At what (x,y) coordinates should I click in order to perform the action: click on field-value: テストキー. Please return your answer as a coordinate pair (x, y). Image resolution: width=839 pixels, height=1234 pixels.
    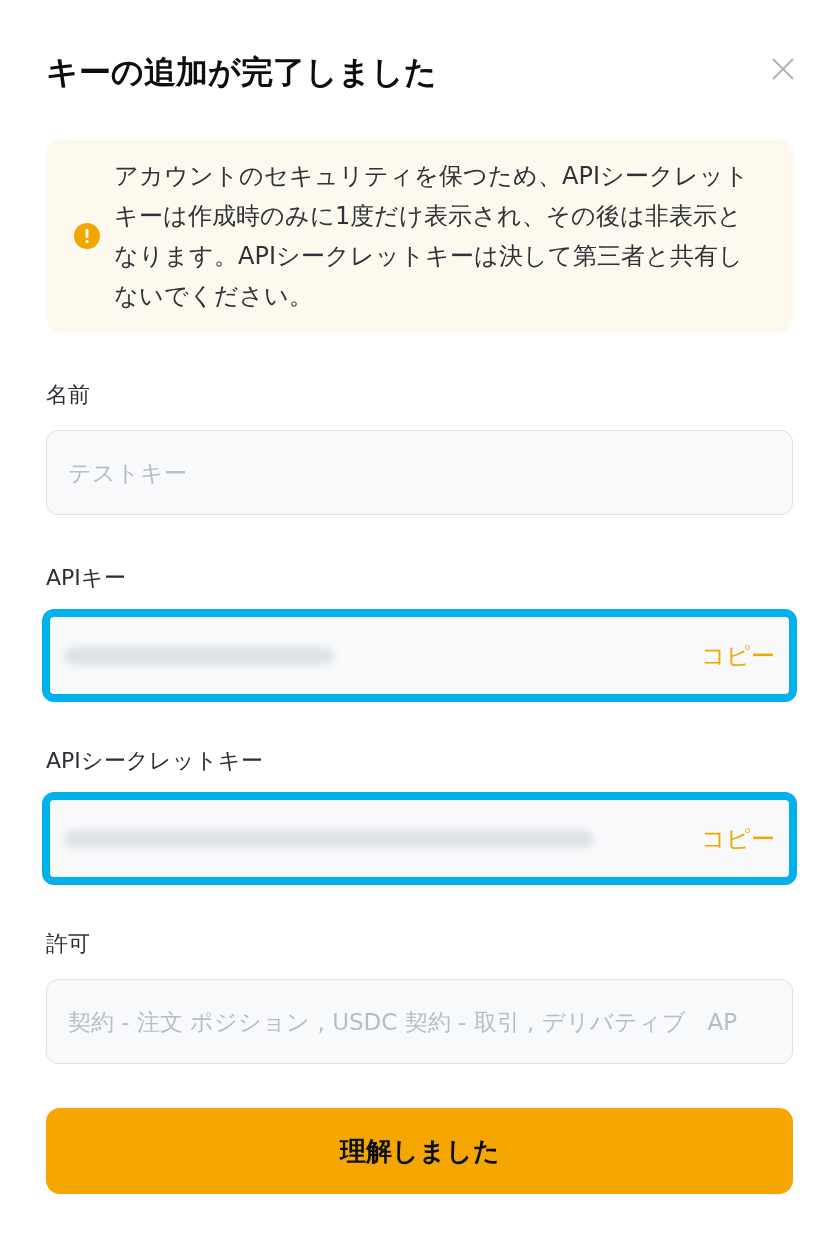
    Looking at the image, I should click on (127, 473).